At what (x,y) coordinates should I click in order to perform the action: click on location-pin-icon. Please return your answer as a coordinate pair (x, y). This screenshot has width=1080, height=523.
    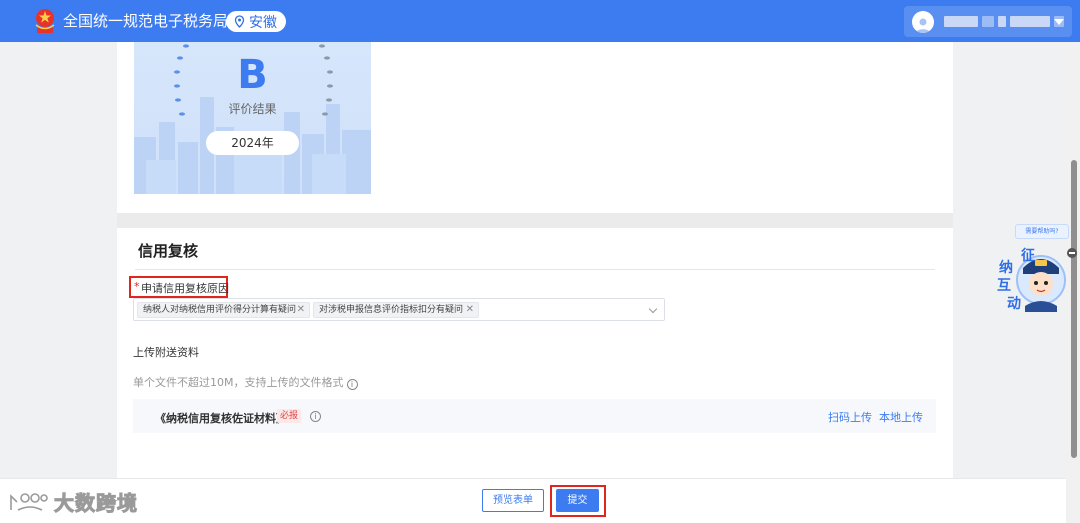
    Looking at the image, I should click on (239, 21).